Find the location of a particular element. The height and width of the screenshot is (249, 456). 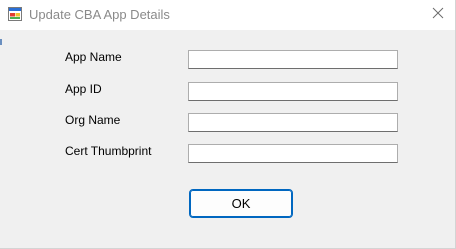

app-id-input is located at coordinates (293, 91).